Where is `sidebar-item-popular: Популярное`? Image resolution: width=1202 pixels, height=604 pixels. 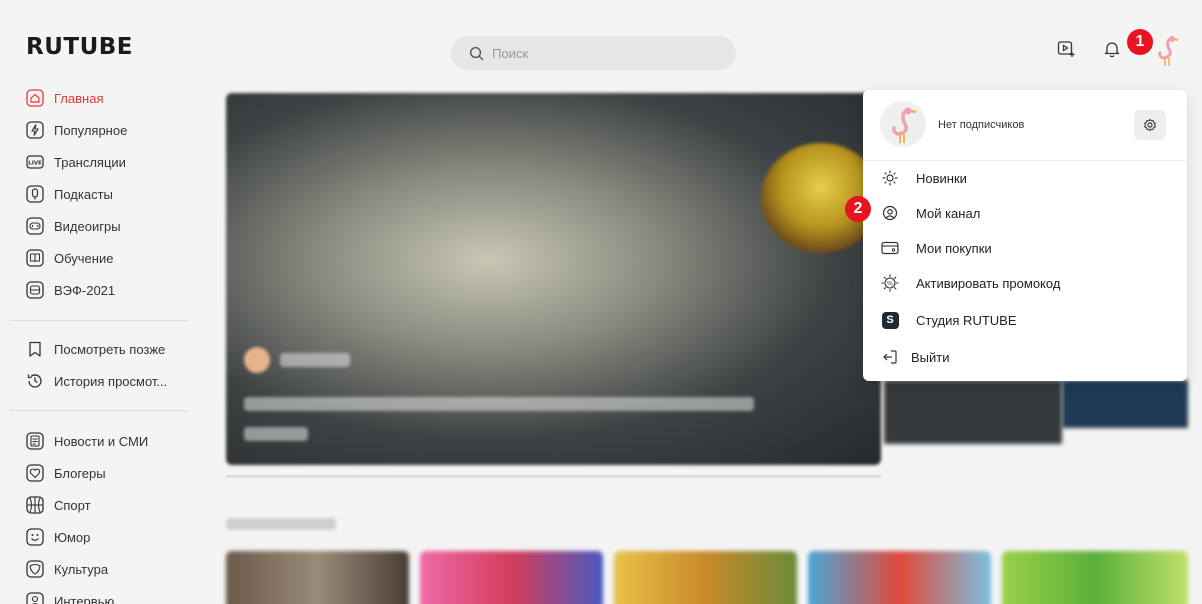 sidebar-item-popular: Популярное is located at coordinates (76, 130).